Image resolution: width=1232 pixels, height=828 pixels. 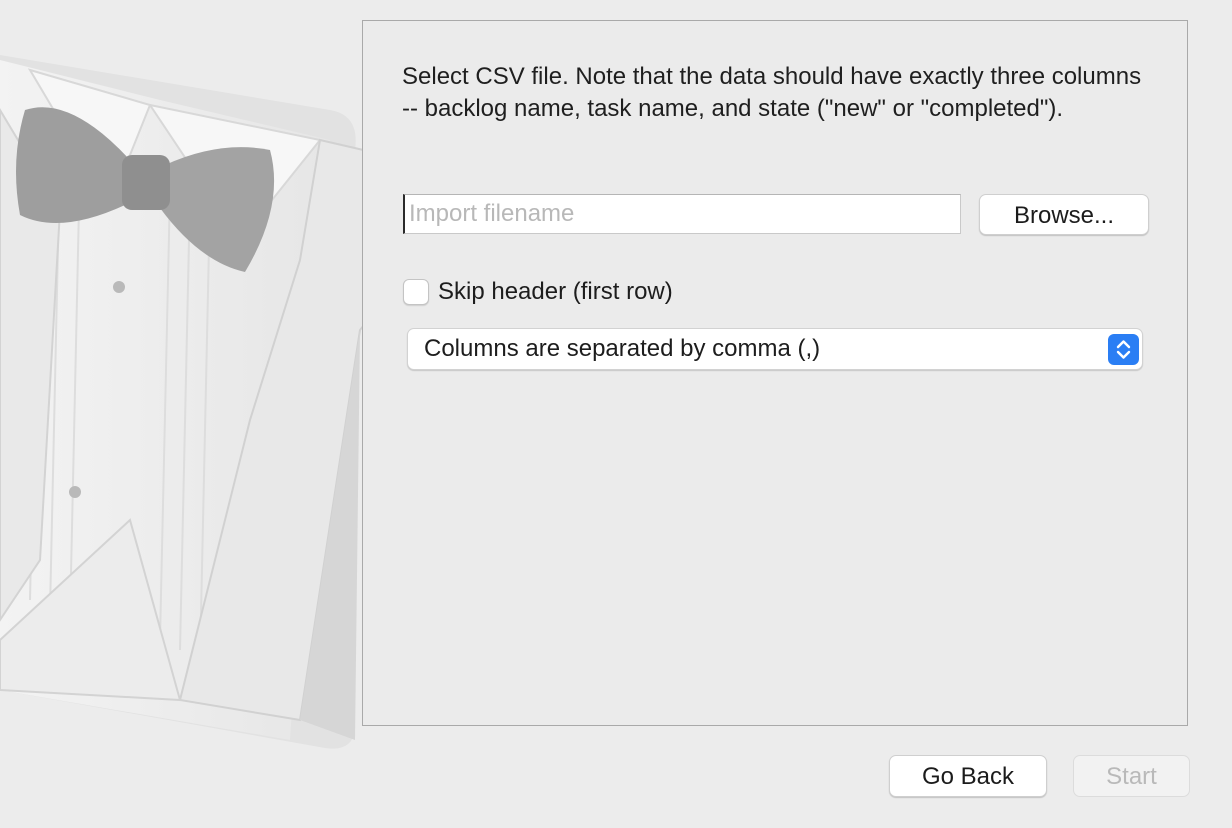 I want to click on chevron-updown-icon, so click(x=1123, y=349).